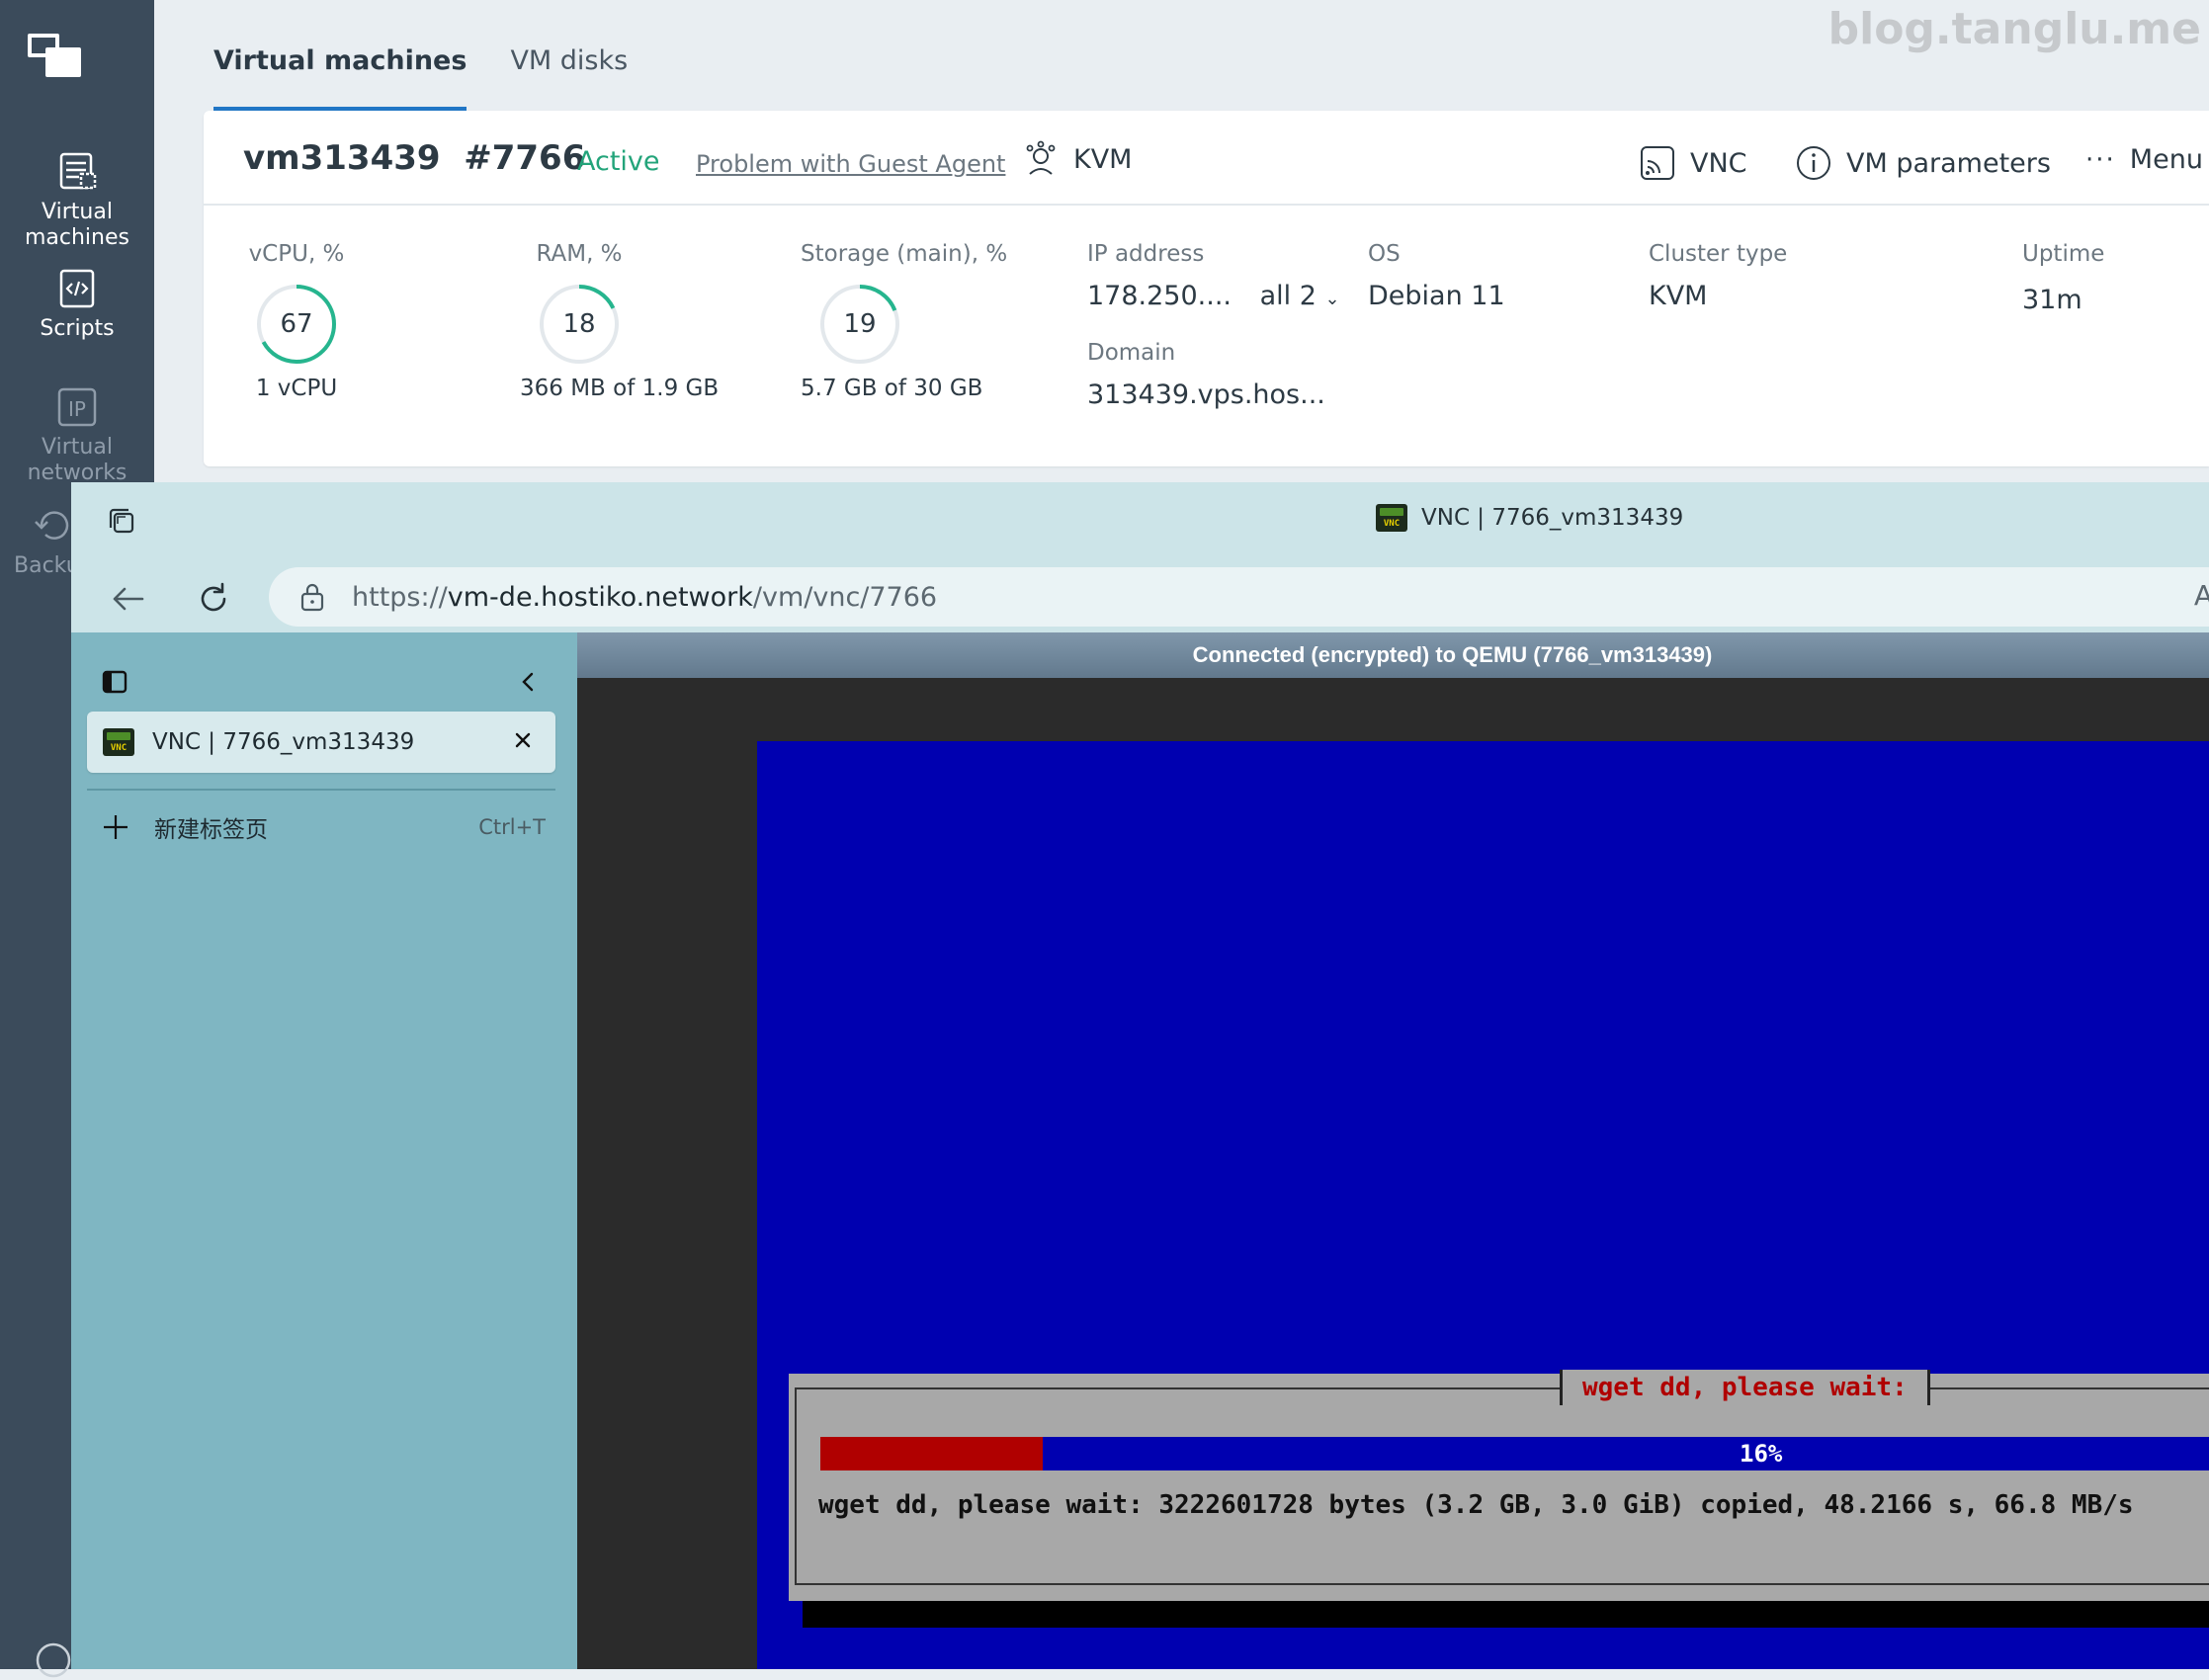 The image size is (2209, 1680). I want to click on collapse-chevron-icon, so click(528, 682).